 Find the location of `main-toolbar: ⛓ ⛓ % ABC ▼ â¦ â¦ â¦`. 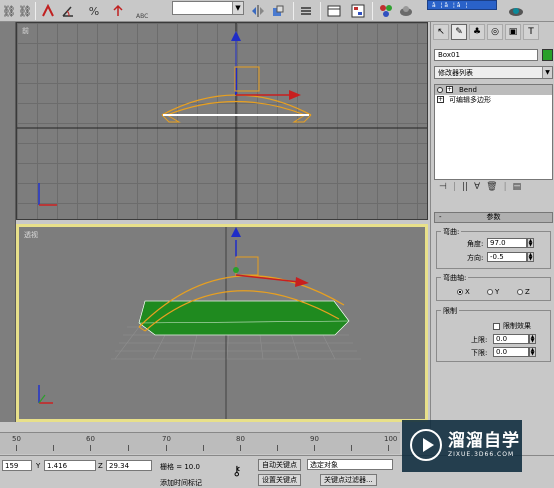

main-toolbar: ⛓ ⛓ % ABC ▼ â¦ â¦ â¦ is located at coordinates (277, 11).